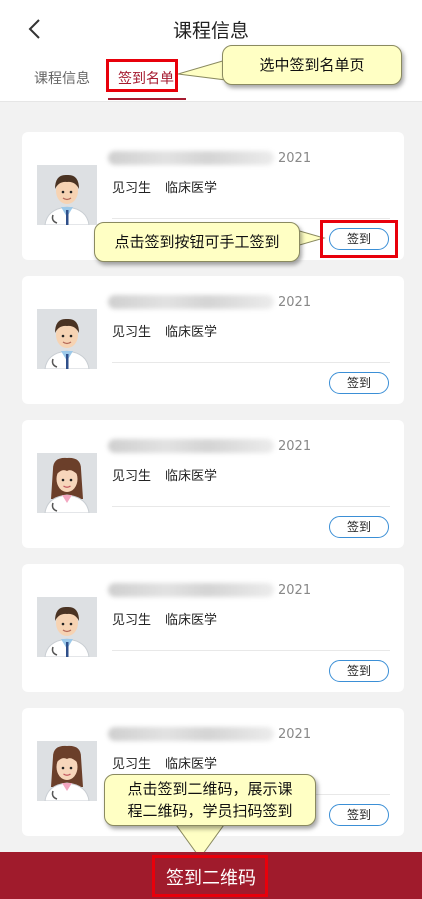 Image resolution: width=422 pixels, height=899 pixels. I want to click on qr-code-button: 签到二维码, so click(211, 877).